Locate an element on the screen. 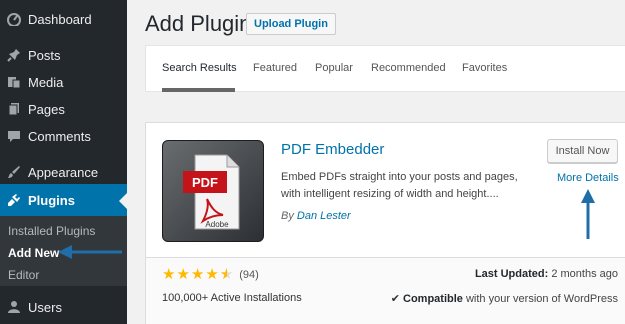 The height and width of the screenshot is (324, 625). annotation-arrow-left-icon is located at coordinates (90, 252).